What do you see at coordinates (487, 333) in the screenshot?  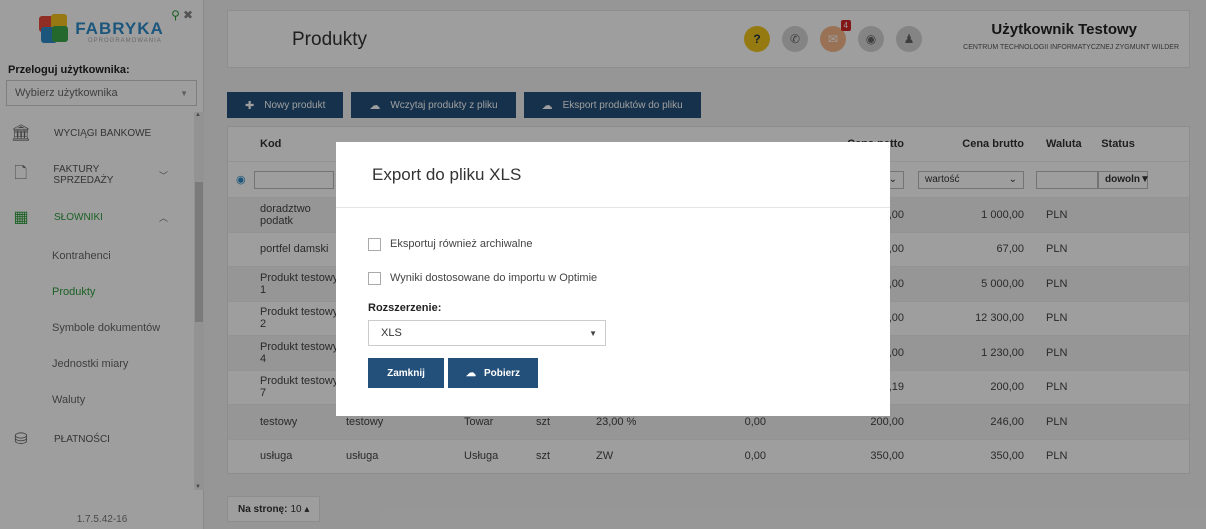 I see `extension-select: XLS ▼` at bounding box center [487, 333].